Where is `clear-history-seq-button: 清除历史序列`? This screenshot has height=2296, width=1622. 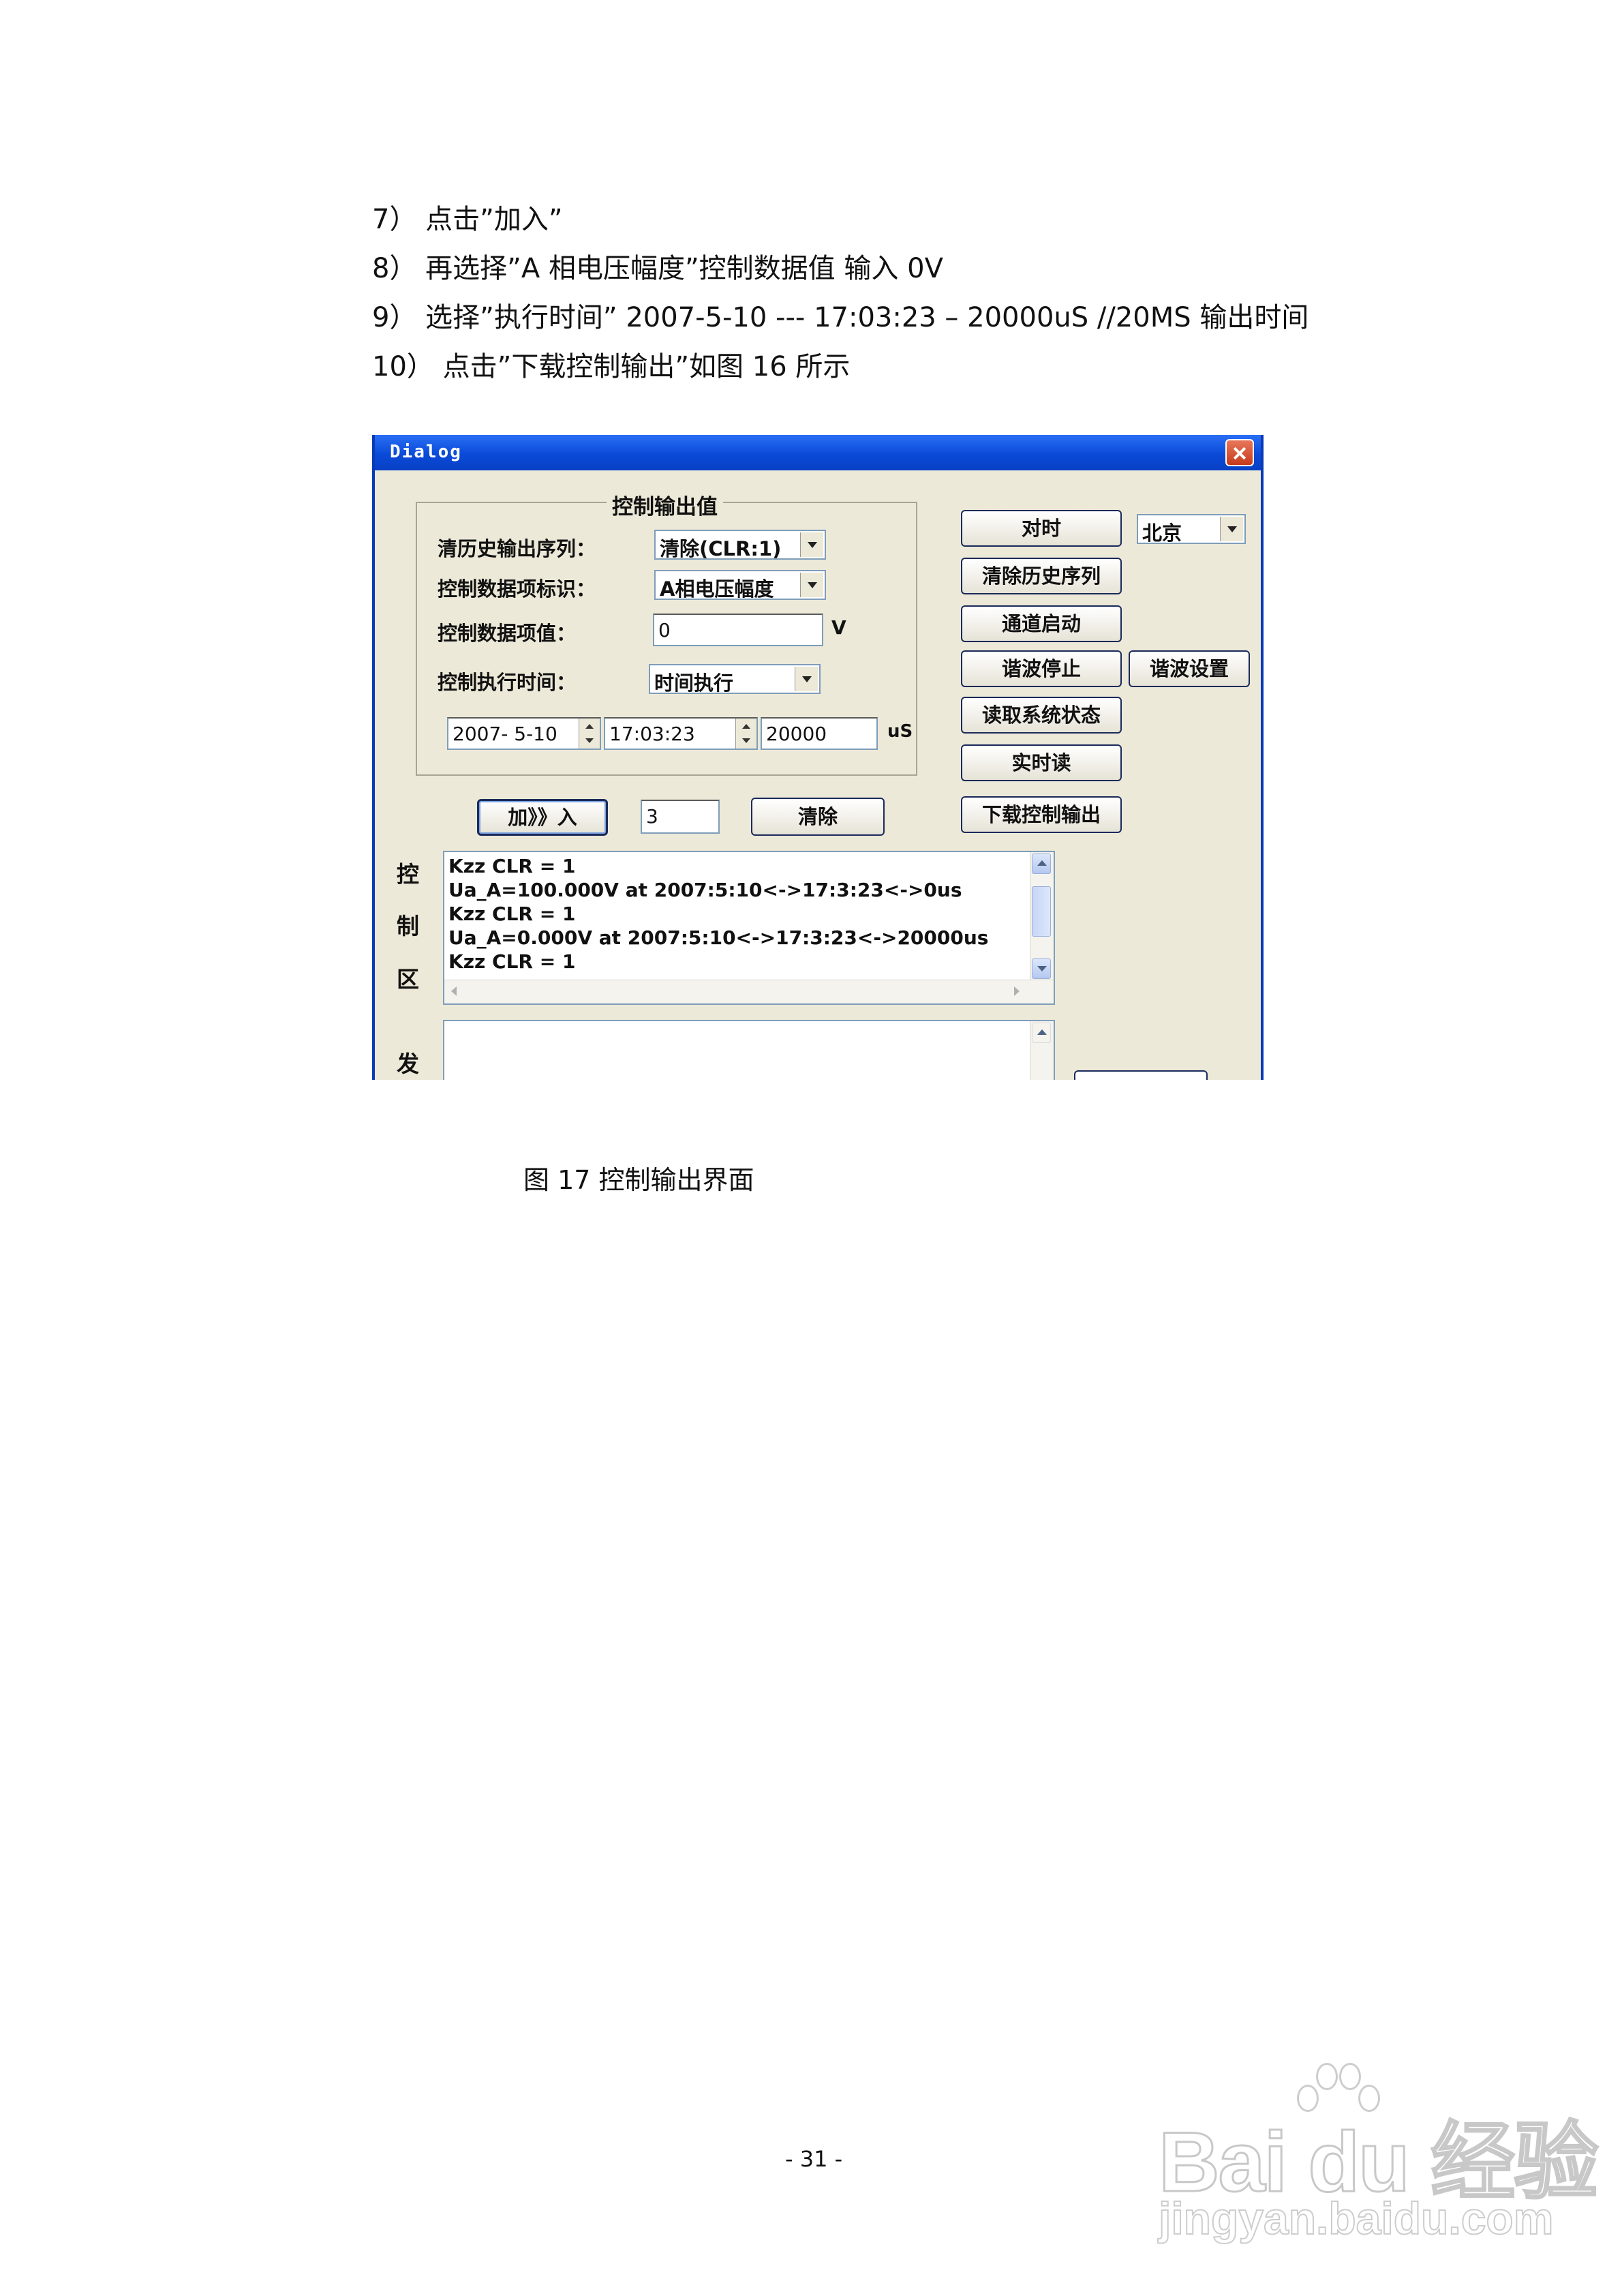
clear-history-seq-button: 清除历史序列 is located at coordinates (1041, 576).